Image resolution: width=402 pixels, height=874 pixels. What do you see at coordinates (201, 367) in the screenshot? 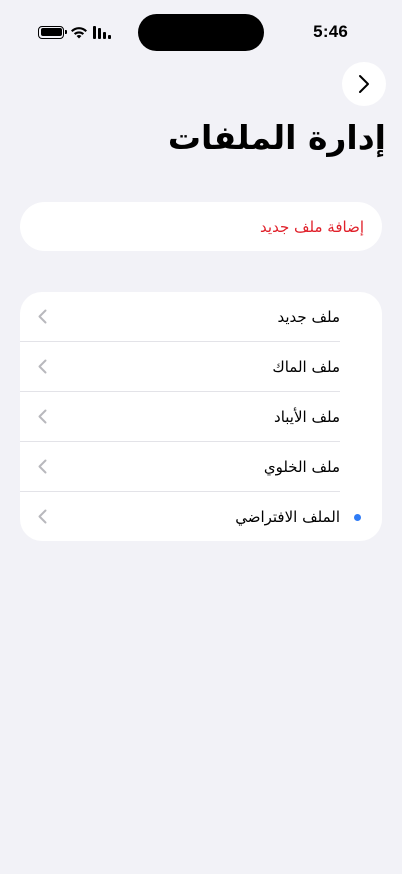
I see `profile-row: ملف الماك` at bounding box center [201, 367].